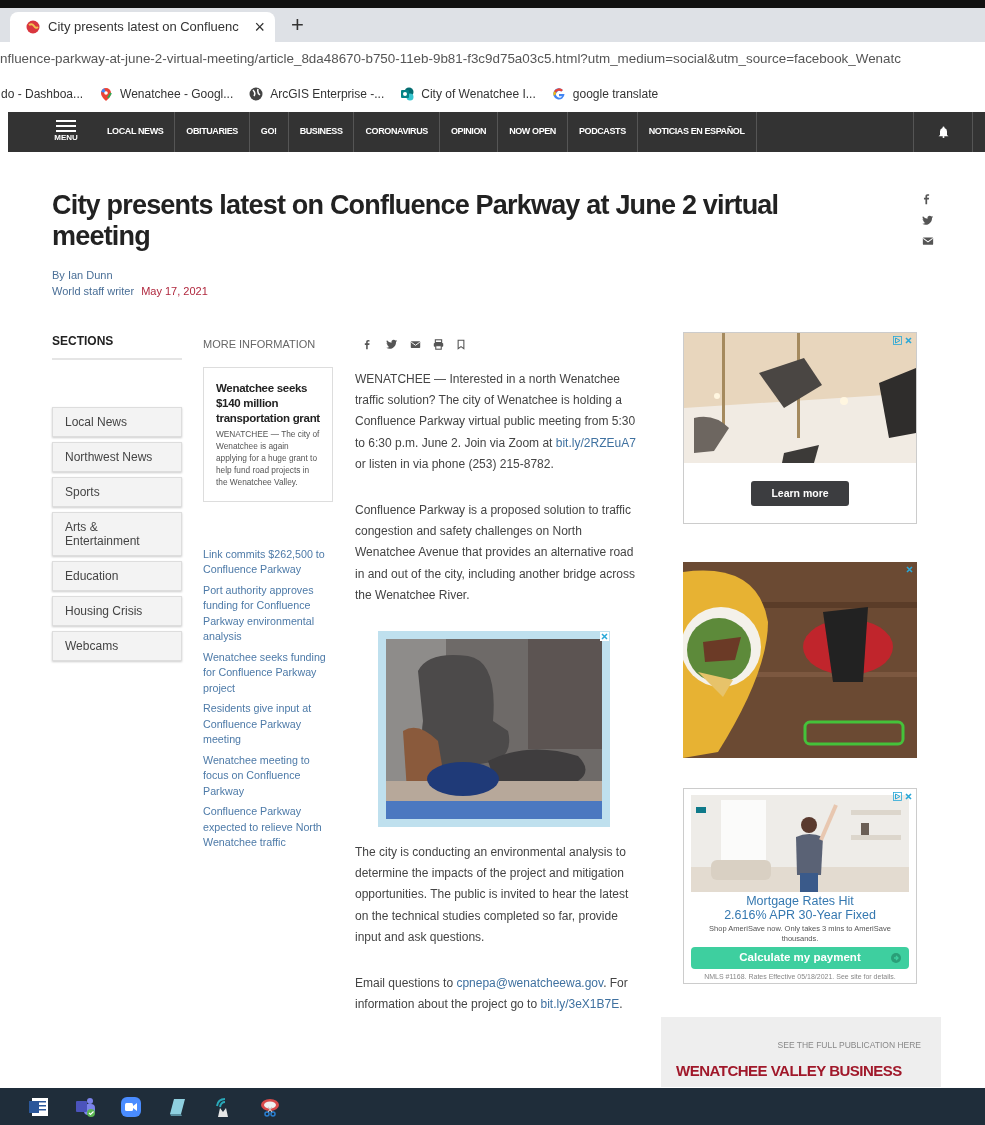  What do you see at coordinates (800, 428) in the screenshot?
I see `advertisement: Learn more` at bounding box center [800, 428].